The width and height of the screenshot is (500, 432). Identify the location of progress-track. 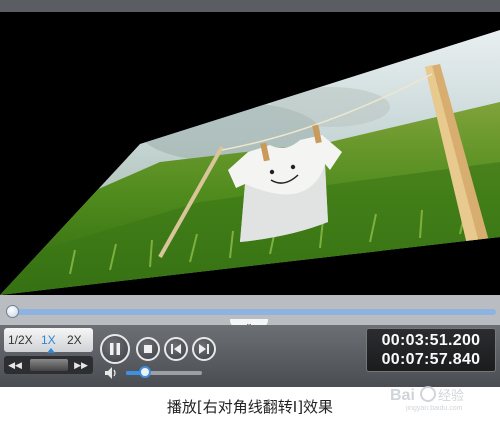
(252, 312).